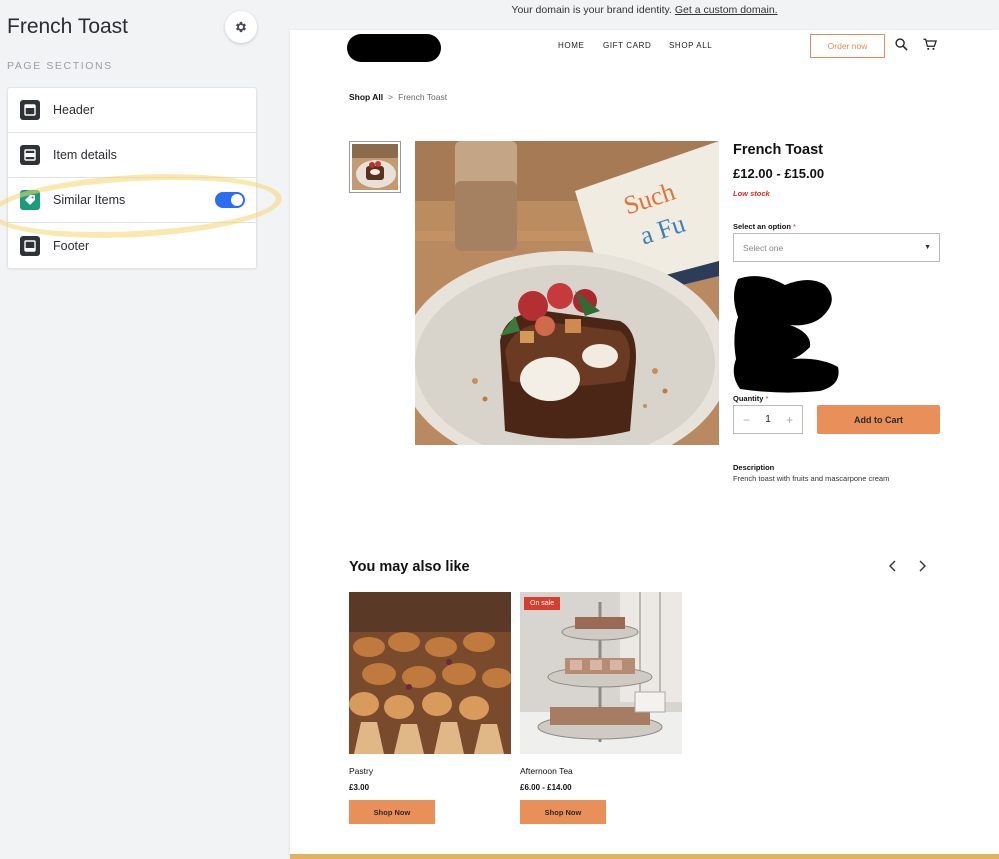 Image resolution: width=999 pixels, height=859 pixels. What do you see at coordinates (746, 420) in the screenshot?
I see `minus-icon: −` at bounding box center [746, 420].